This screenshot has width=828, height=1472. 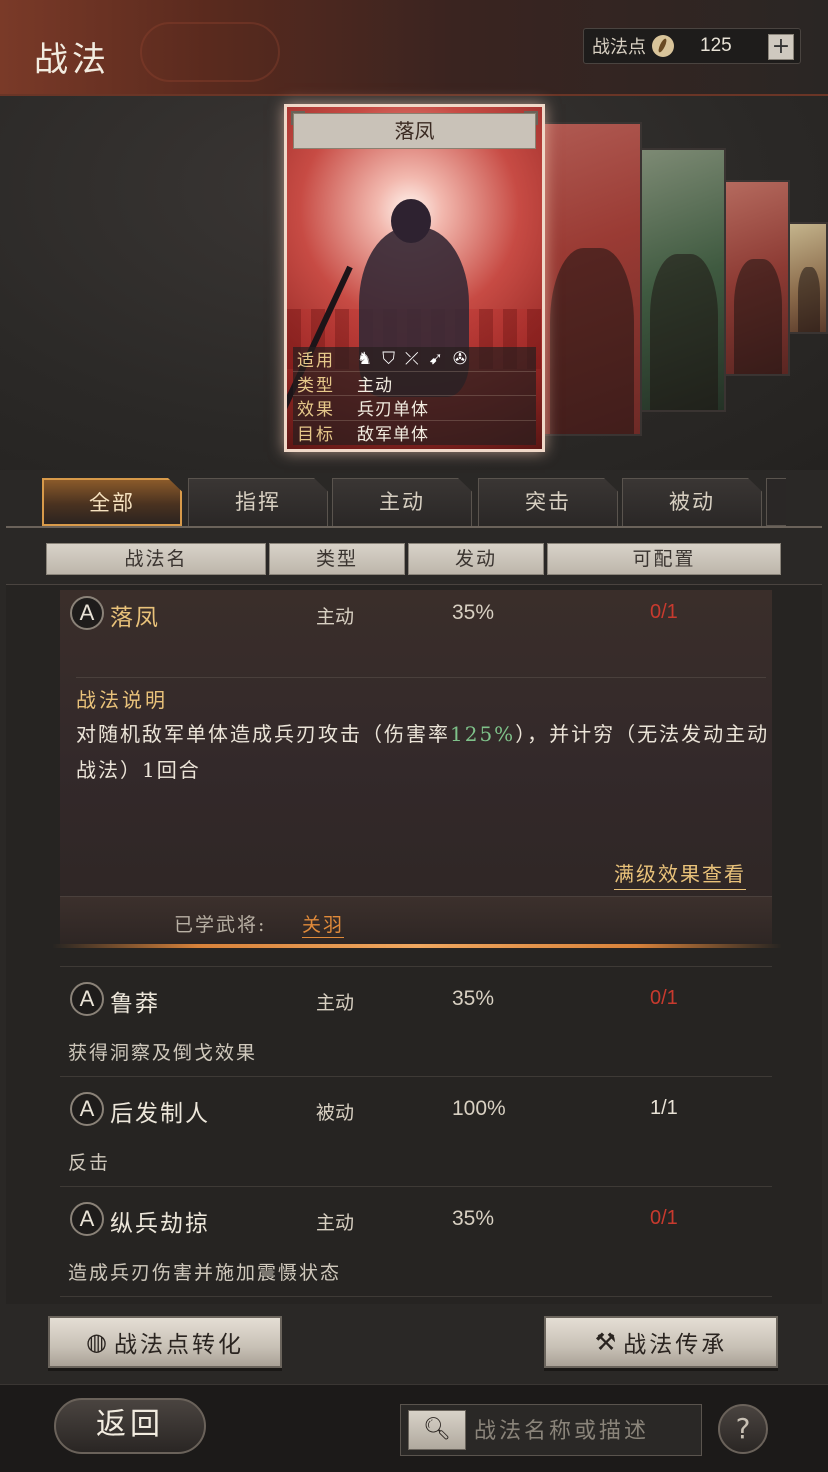 I want to click on card-row-key: 效果, so click(x=316, y=410).